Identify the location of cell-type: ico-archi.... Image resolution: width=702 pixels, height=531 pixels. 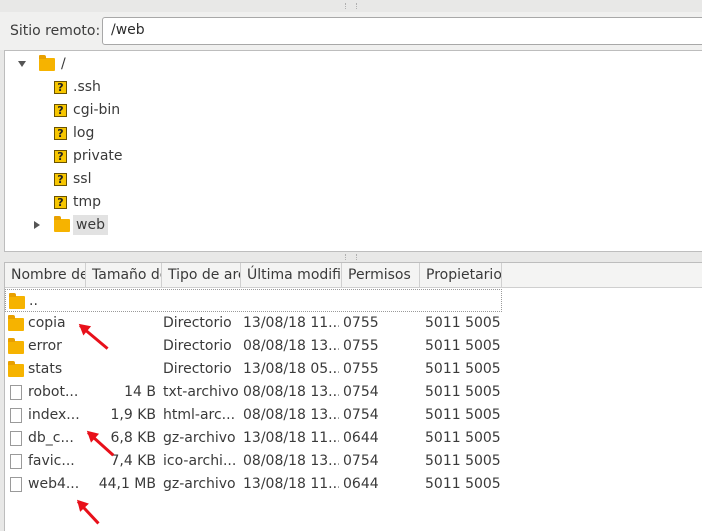
(200, 461).